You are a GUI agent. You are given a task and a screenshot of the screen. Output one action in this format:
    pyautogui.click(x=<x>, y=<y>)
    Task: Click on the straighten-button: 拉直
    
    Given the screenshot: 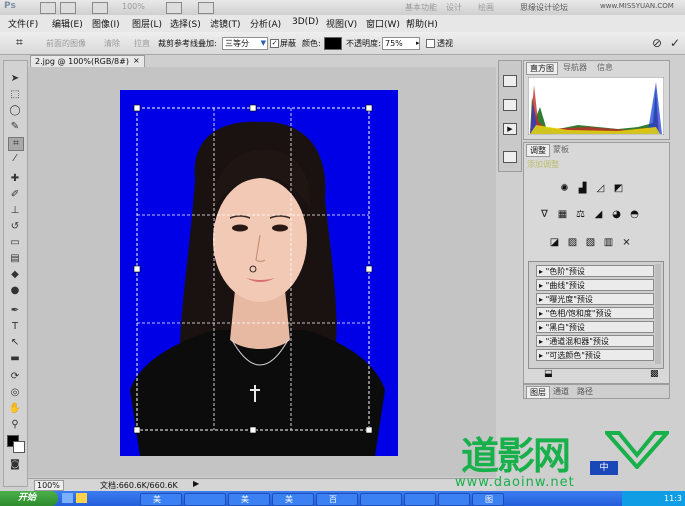 What is the action you would take?
    pyautogui.click(x=142, y=43)
    